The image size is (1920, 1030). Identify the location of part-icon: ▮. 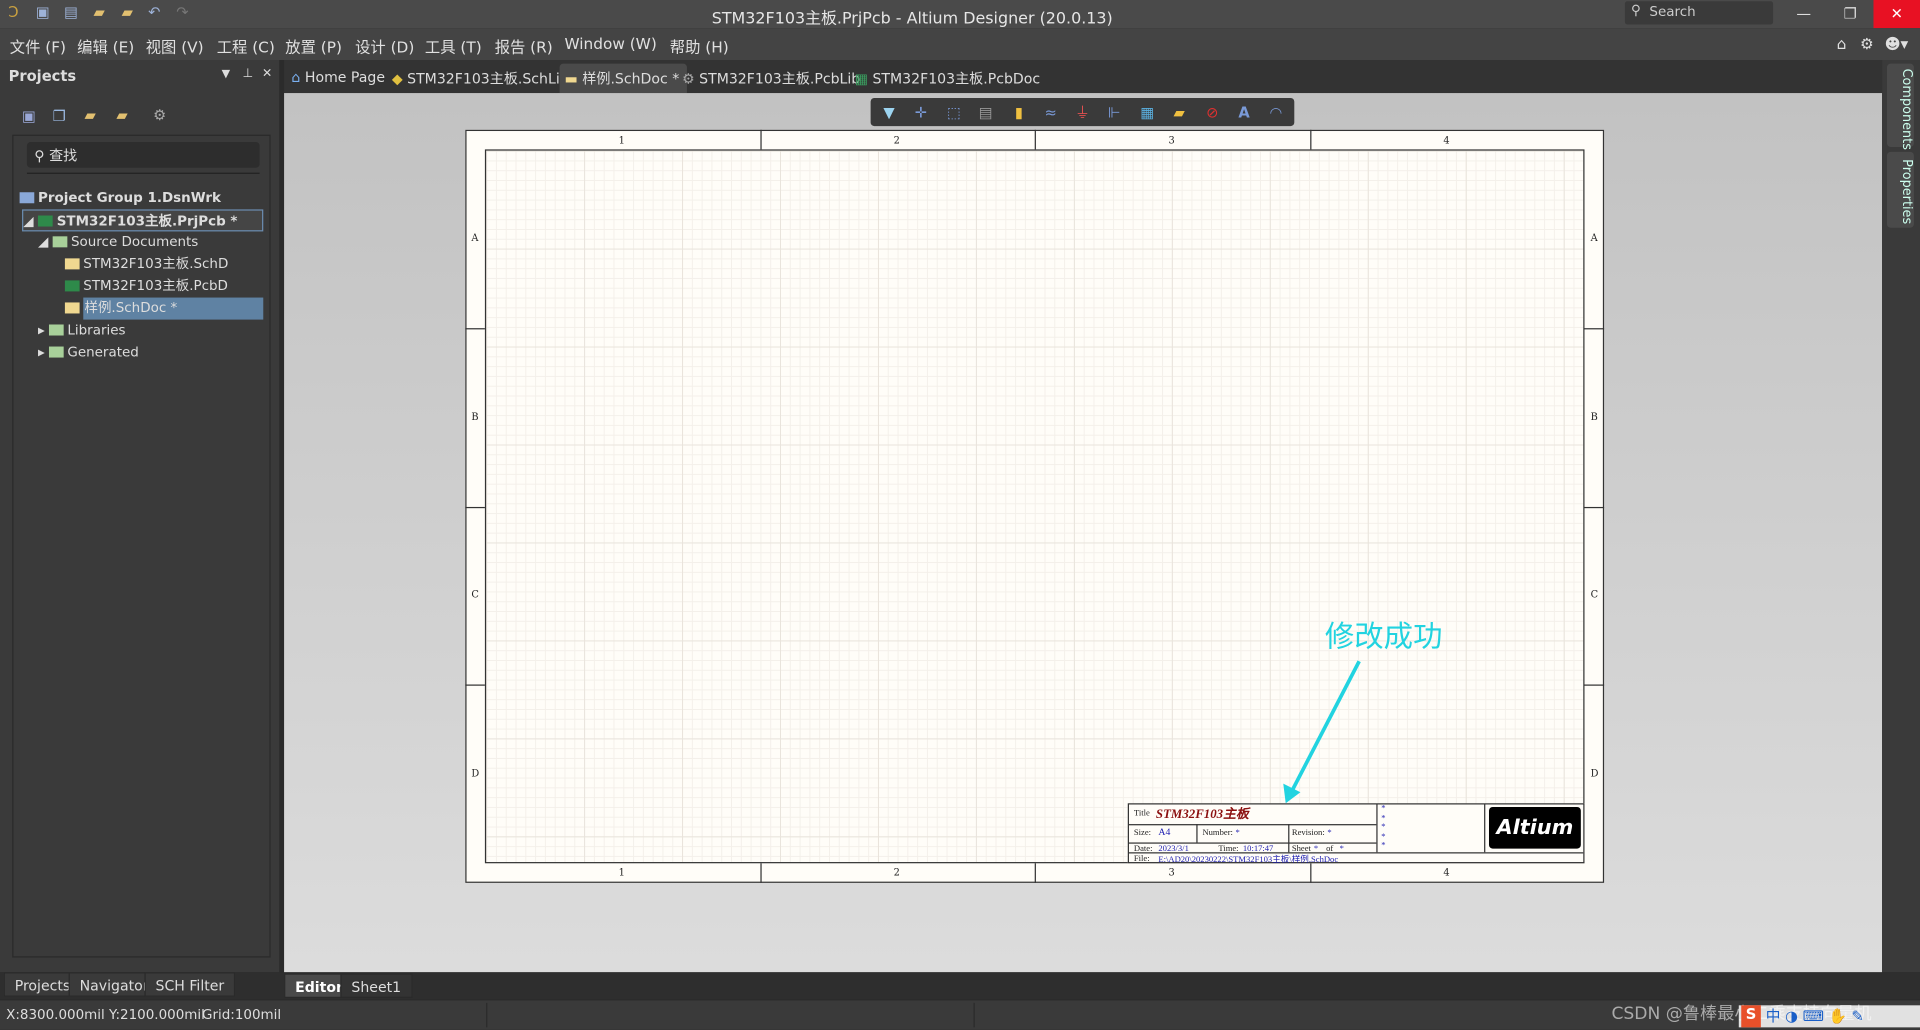
(1019, 113).